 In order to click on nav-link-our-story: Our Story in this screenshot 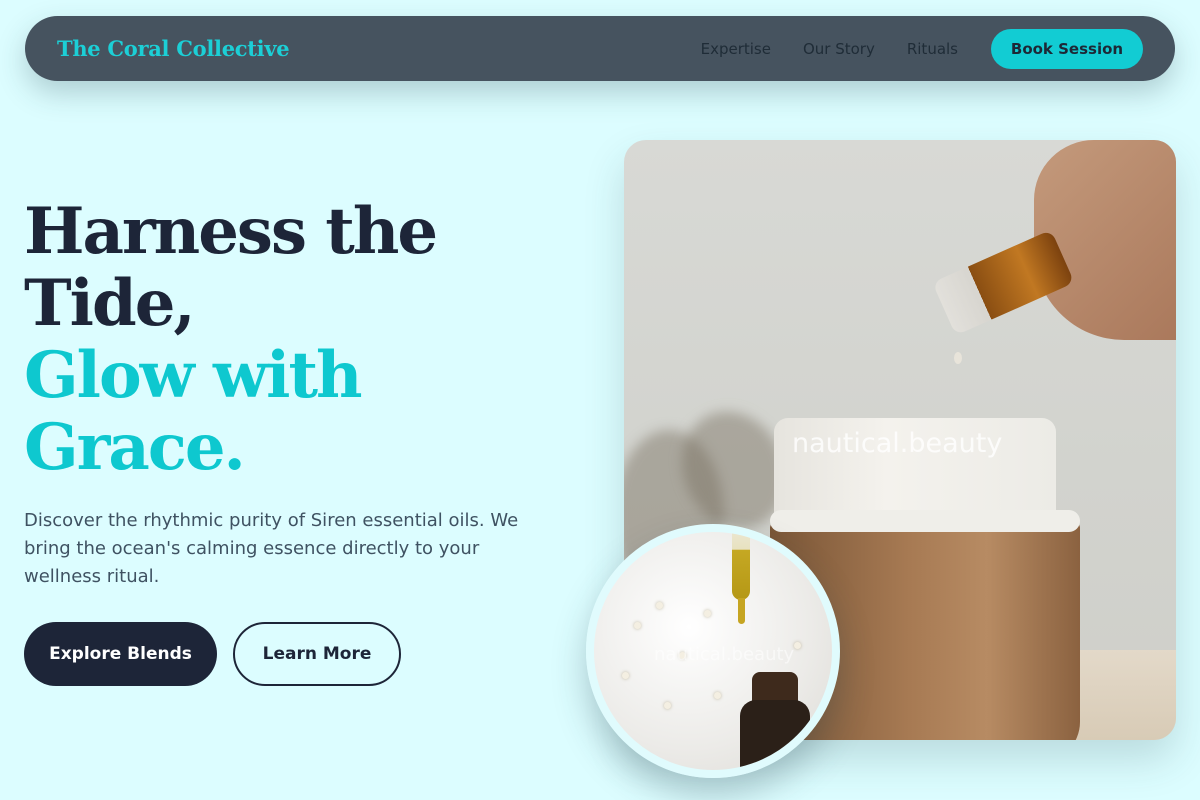, I will do `click(839, 49)`.